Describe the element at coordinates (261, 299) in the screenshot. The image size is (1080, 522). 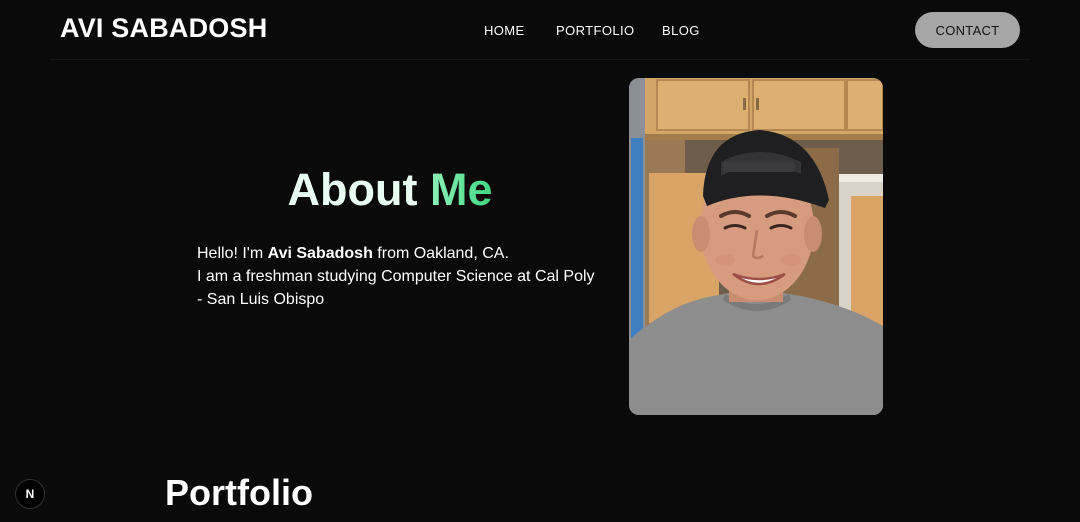
I see `about-line-3: - San Luis Obispo` at that location.